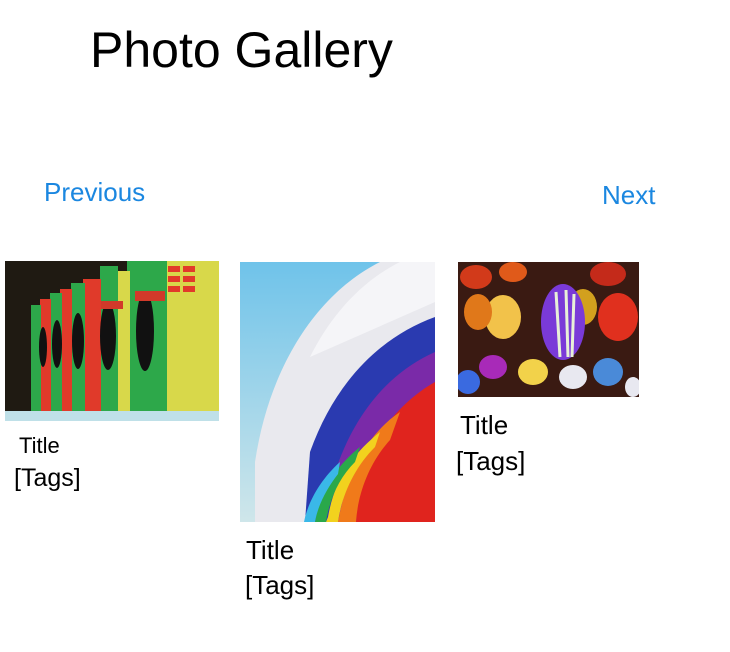 The height and width of the screenshot is (652, 730). I want to click on lanterns-photo, so click(548, 329).